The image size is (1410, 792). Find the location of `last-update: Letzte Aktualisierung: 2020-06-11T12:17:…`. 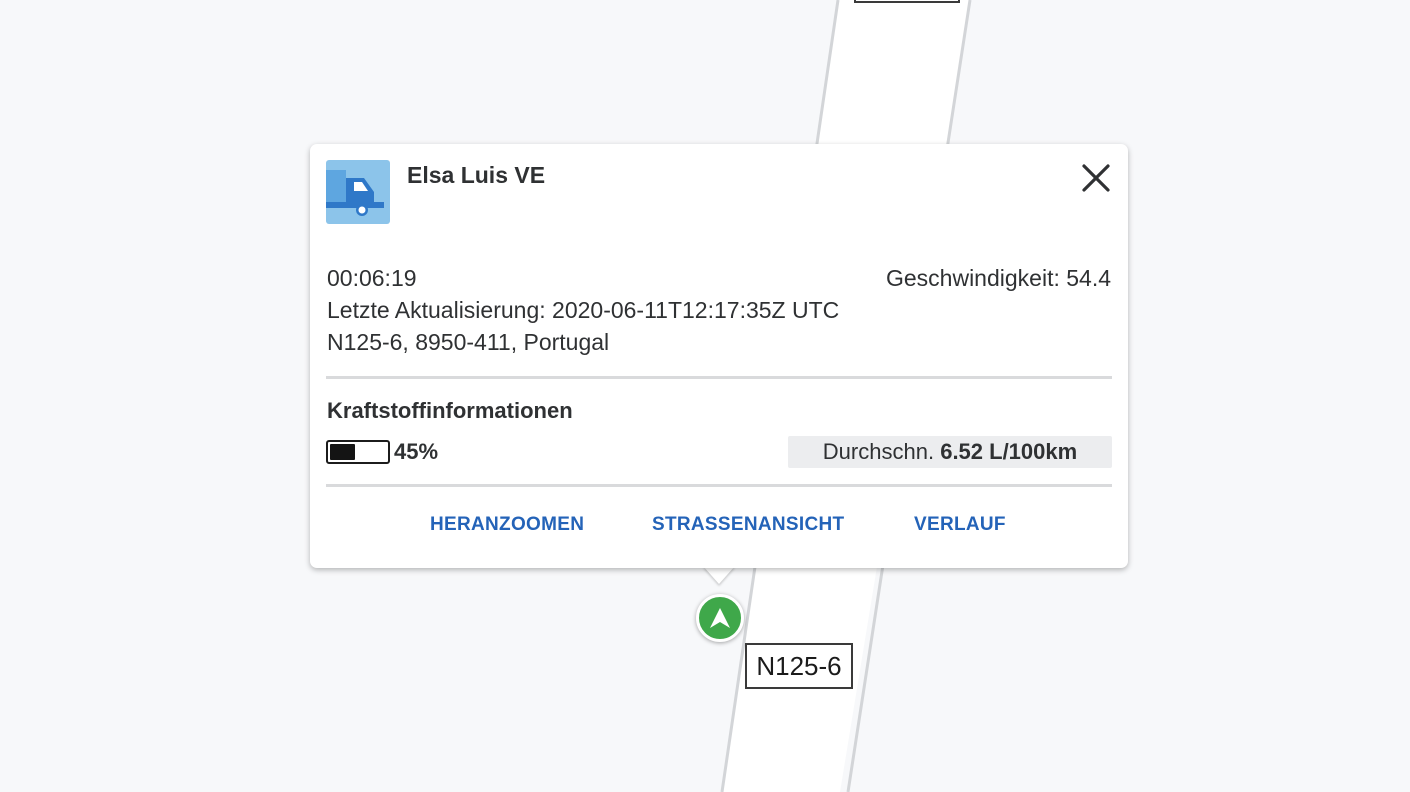

last-update: Letzte Aktualisierung: 2020-06-11T12:17:… is located at coordinates (583, 310).